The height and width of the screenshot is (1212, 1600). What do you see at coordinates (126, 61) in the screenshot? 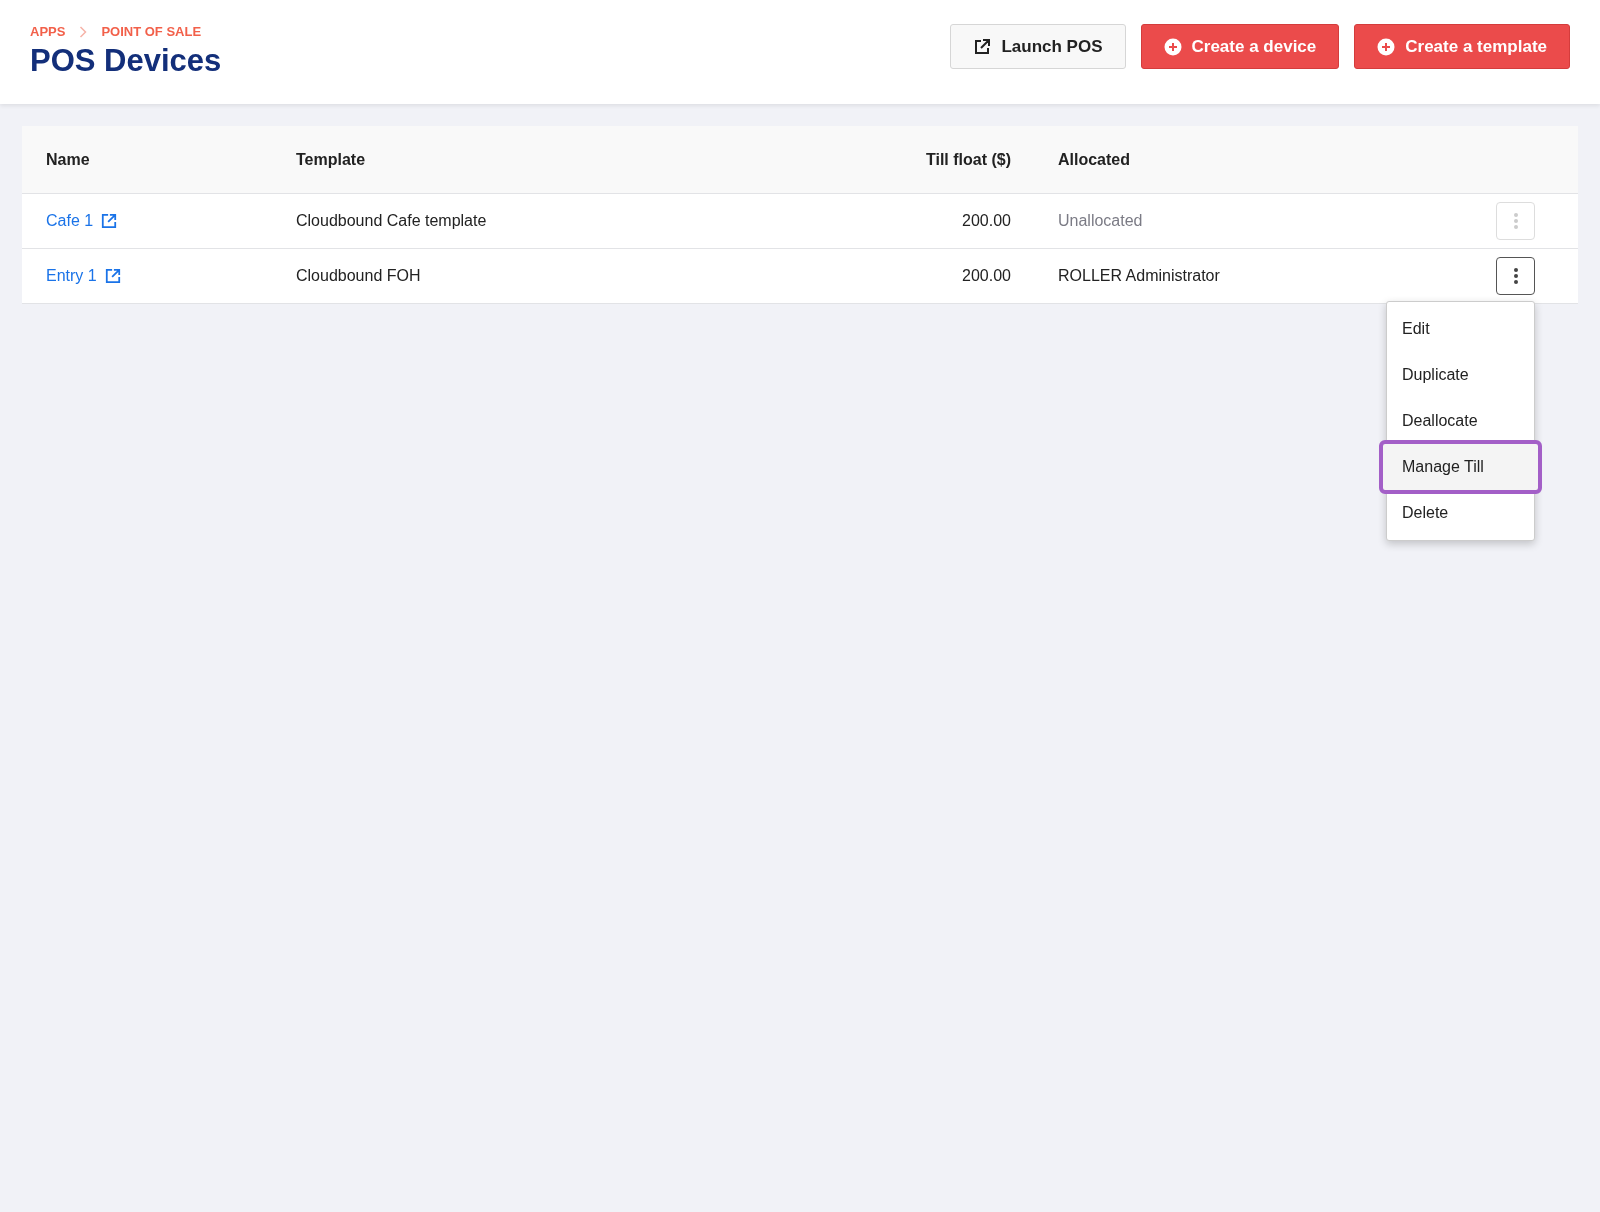
I see `page-title: POS Devices` at bounding box center [126, 61].